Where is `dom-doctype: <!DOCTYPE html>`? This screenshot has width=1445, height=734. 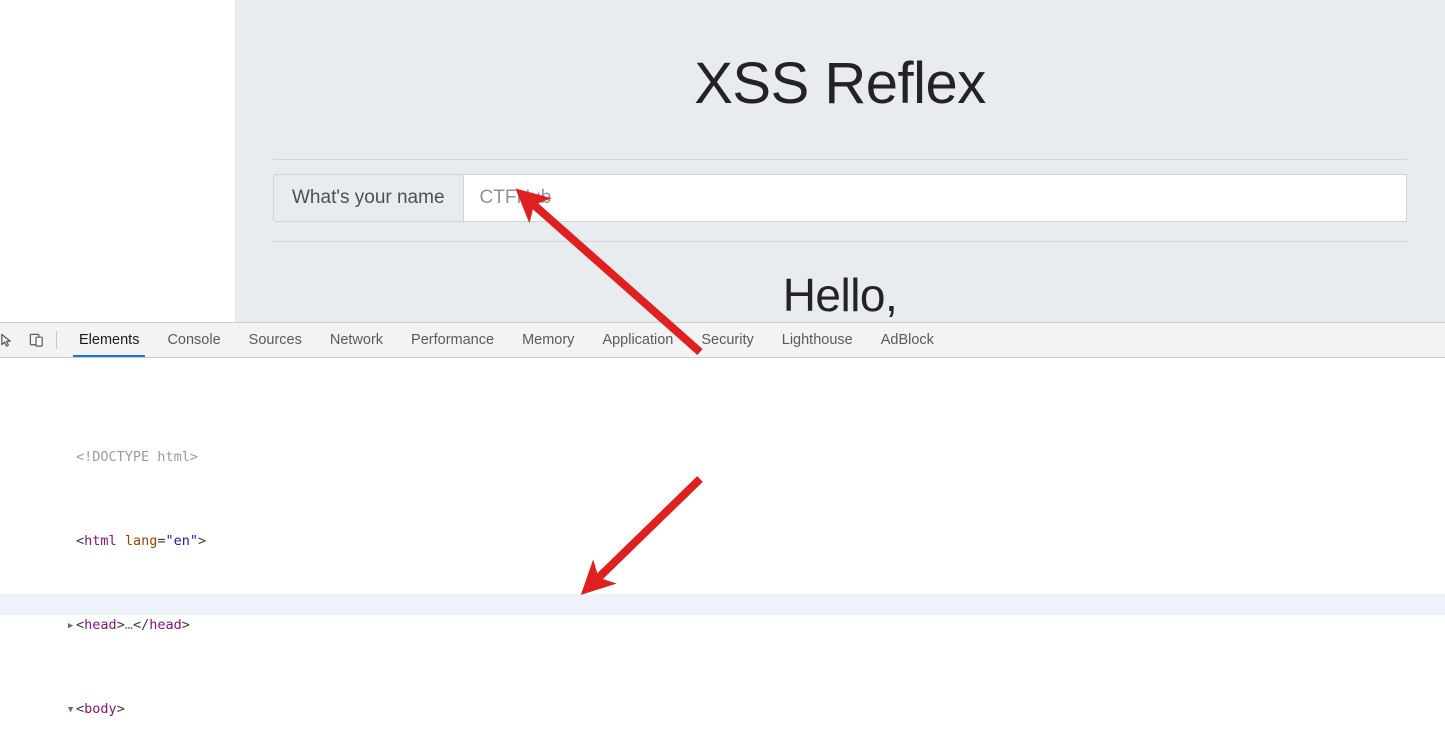
dom-doctype: <!DOCTYPE html> is located at coordinates (137, 457).